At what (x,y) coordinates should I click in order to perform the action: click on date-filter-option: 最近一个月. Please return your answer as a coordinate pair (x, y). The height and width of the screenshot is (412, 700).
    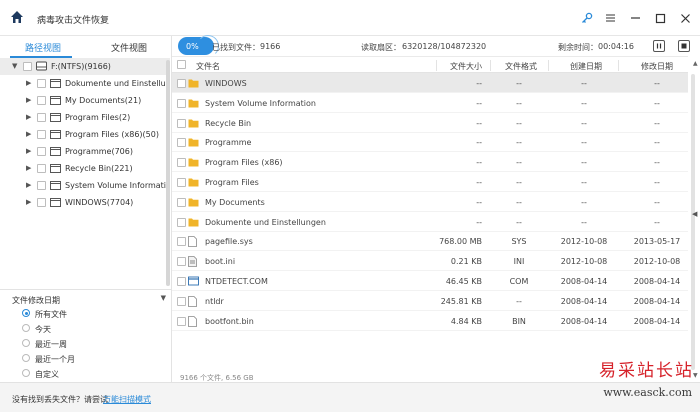
    Looking at the image, I should click on (92, 358).